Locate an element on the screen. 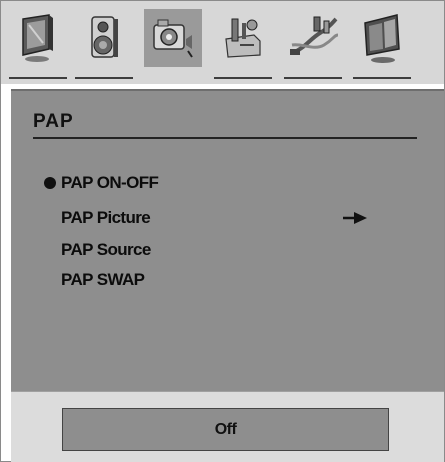 The width and height of the screenshot is (445, 462). value-strip: Off is located at coordinates (227, 426).